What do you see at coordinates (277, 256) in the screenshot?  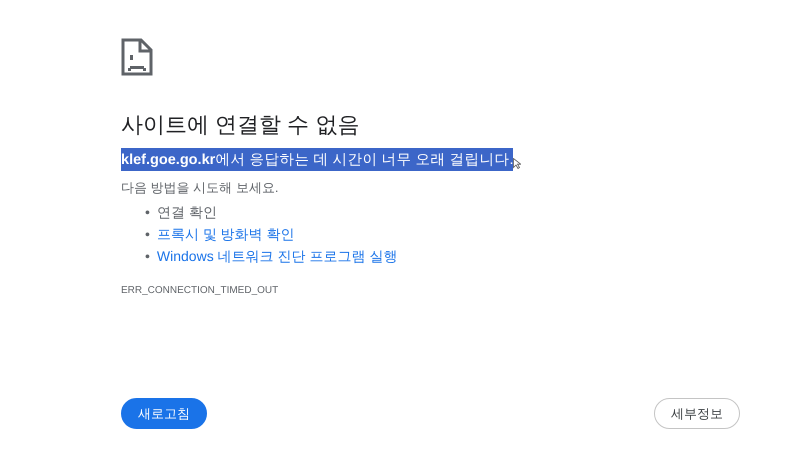 I see `suggestion-link: Windows 네트워크 진단 프로그램 실행` at bounding box center [277, 256].